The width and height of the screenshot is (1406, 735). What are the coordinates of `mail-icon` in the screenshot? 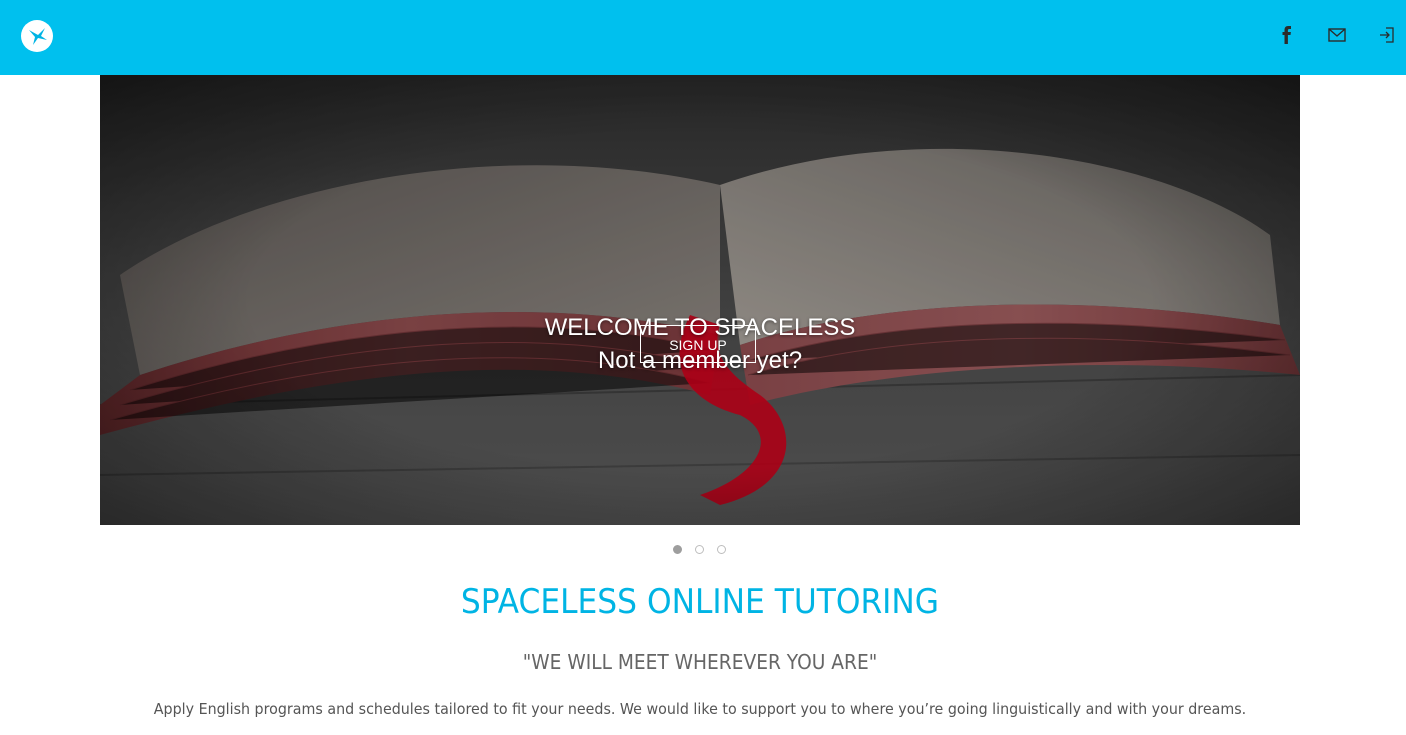 It's located at (1337, 35).